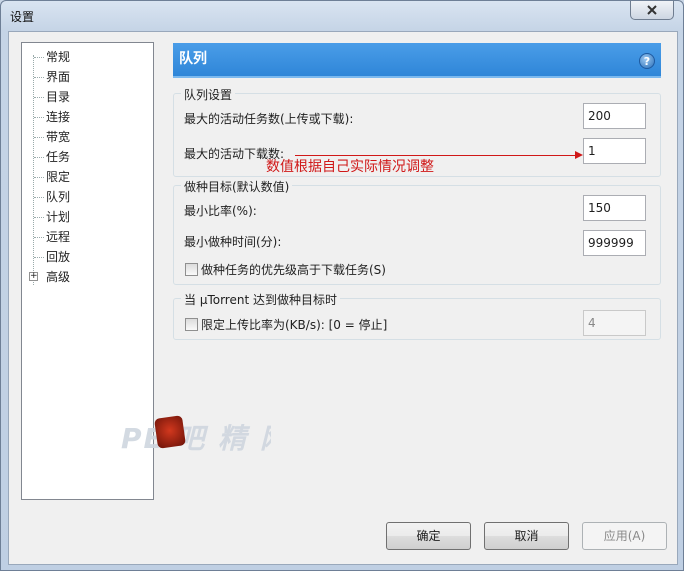 This screenshot has height=571, width=684. What do you see at coordinates (237, 186) in the screenshot?
I see `seed-target-legend: 做种目标(默认数值)` at bounding box center [237, 186].